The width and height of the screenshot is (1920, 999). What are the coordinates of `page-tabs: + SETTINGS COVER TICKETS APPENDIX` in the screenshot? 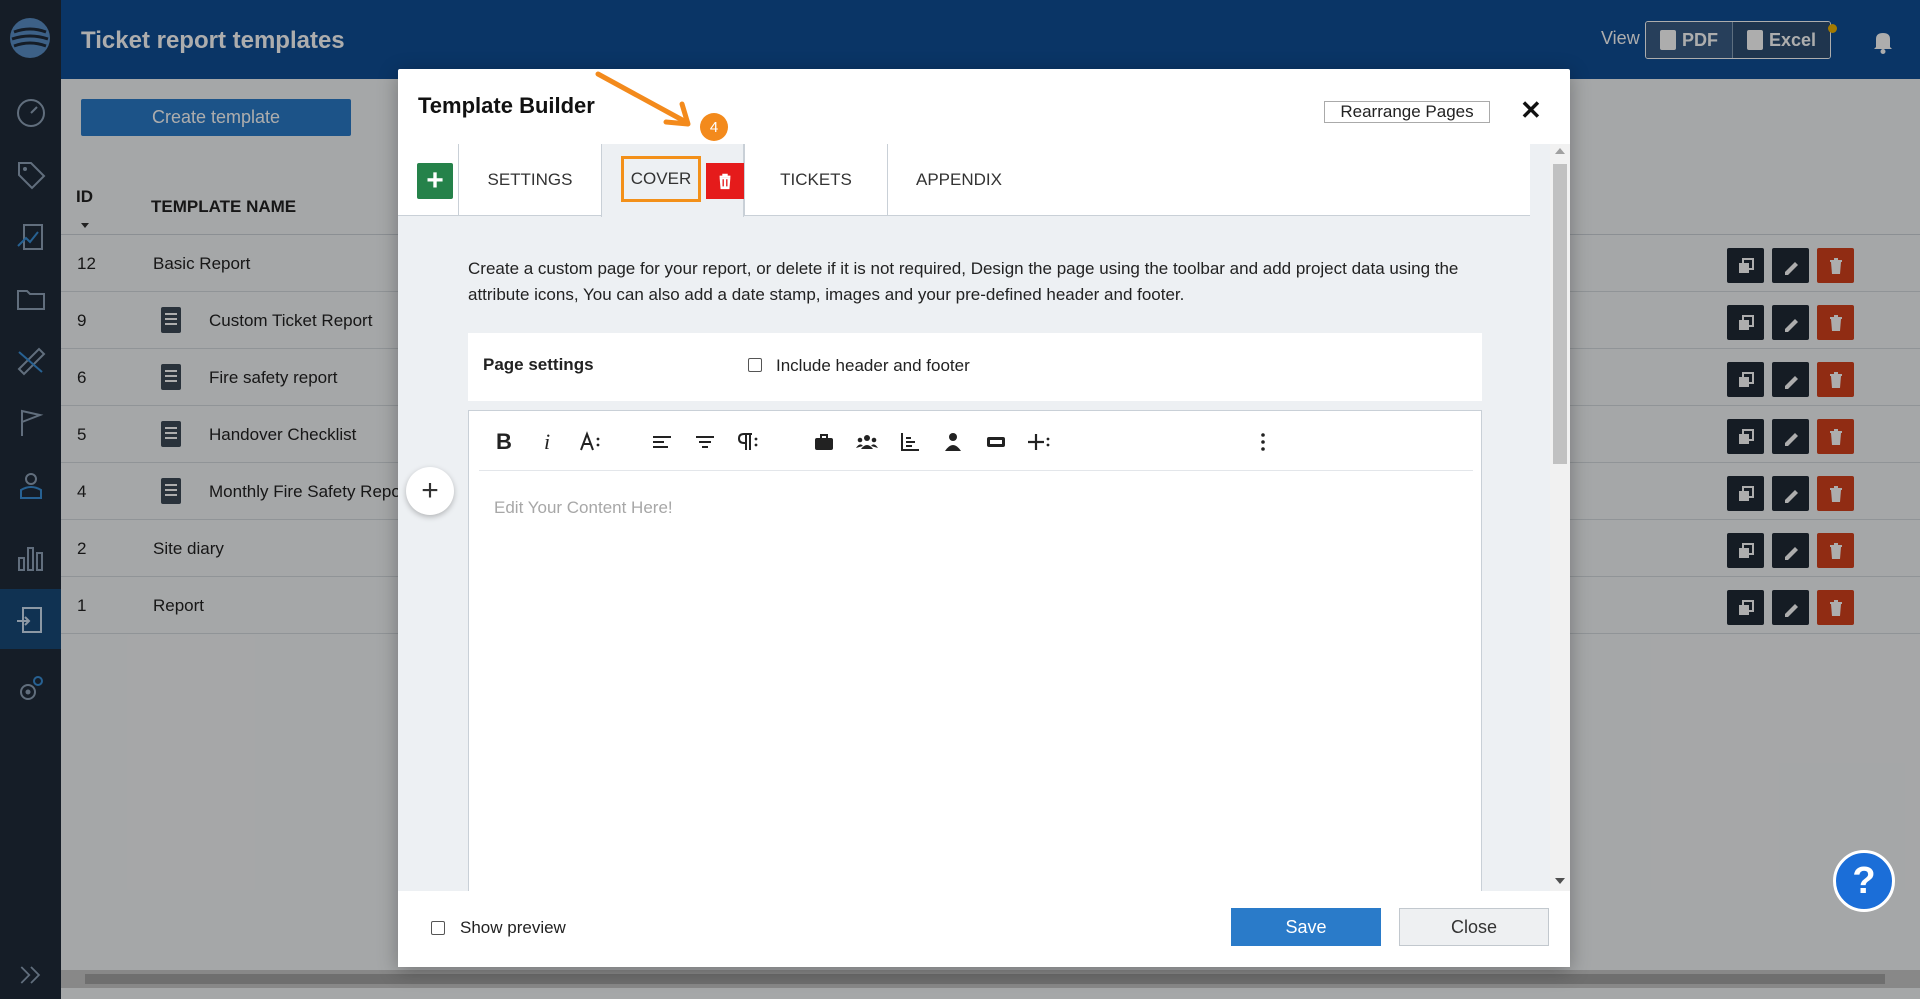 It's located at (964, 180).